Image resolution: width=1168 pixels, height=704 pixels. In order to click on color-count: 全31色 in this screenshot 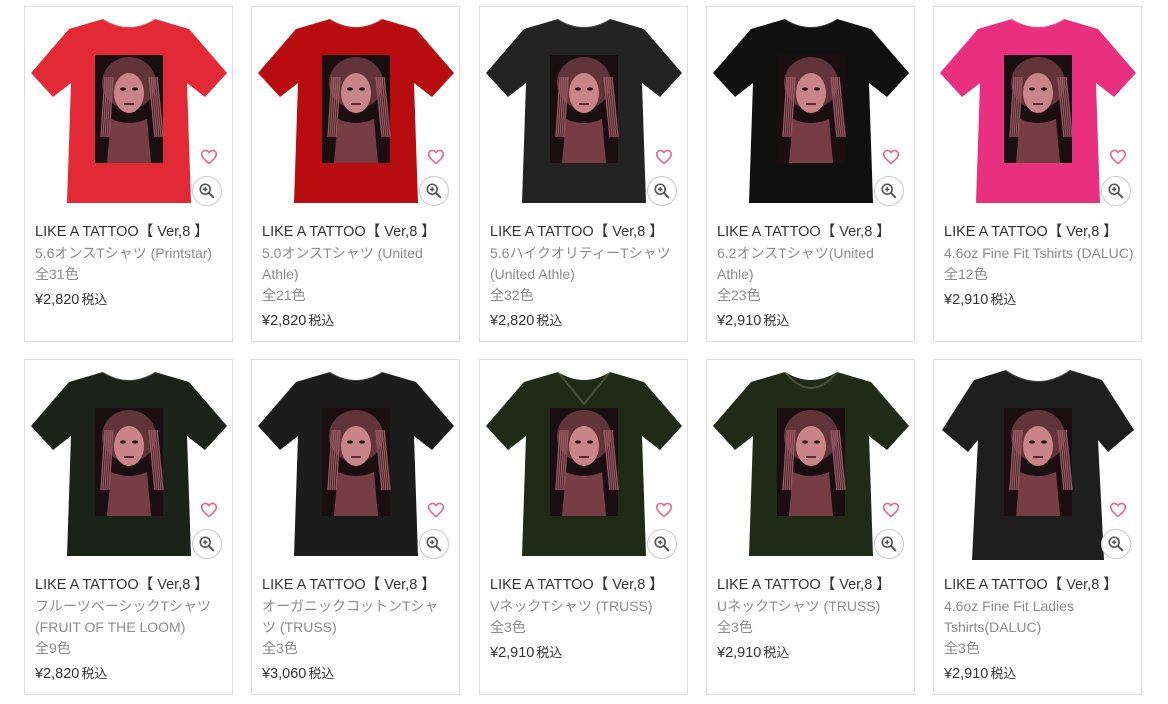, I will do `click(57, 274)`.